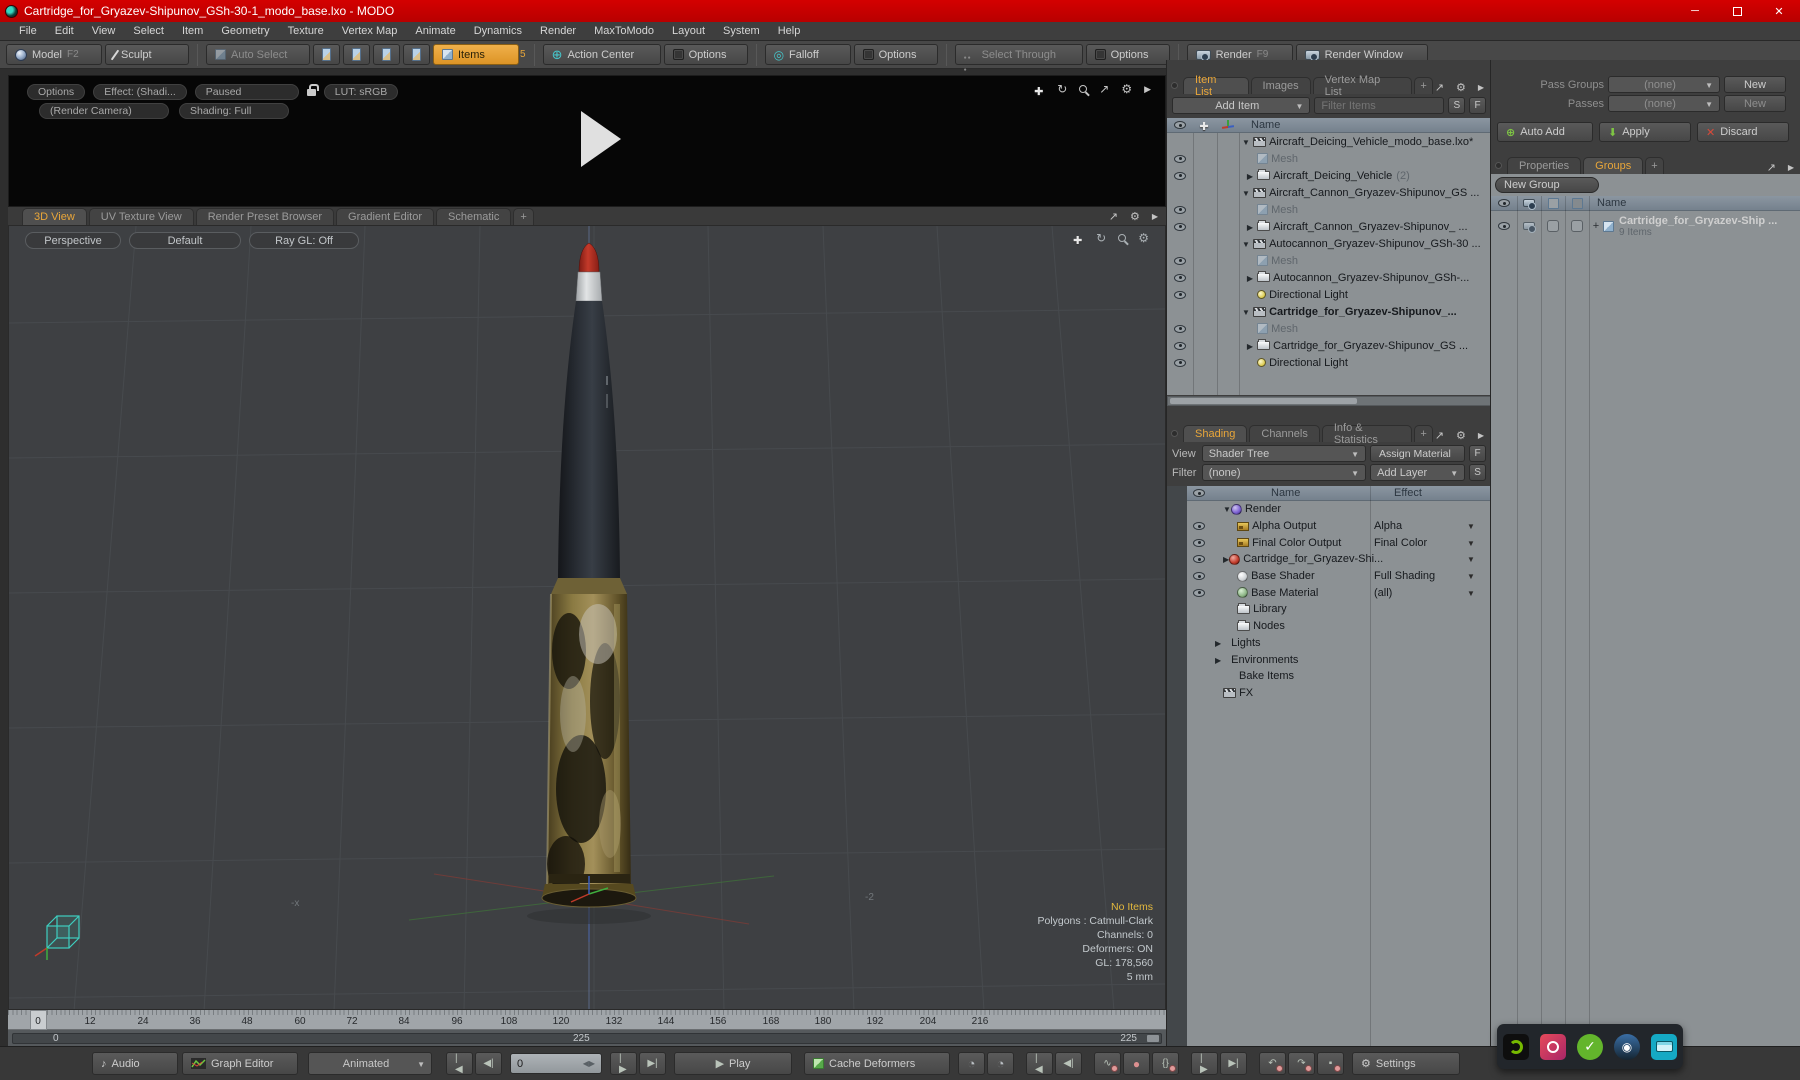 The width and height of the screenshot is (1800, 1080). What do you see at coordinates (1329, 592) in the screenshot?
I see `table-row: Base Material (all)` at bounding box center [1329, 592].